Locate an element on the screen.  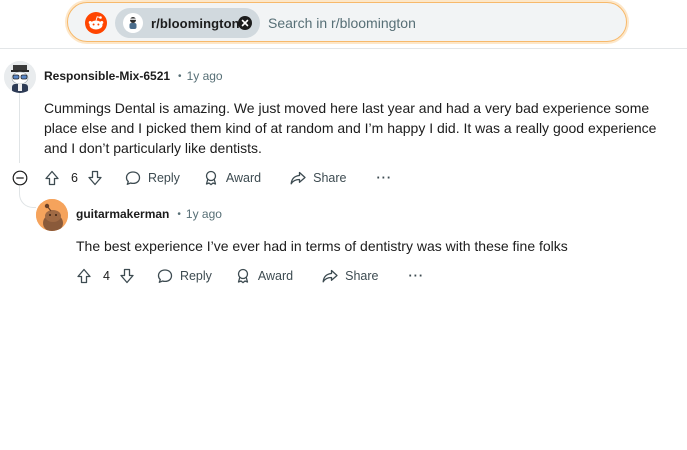
search-bar: r/bloomington is located at coordinates (347, 22).